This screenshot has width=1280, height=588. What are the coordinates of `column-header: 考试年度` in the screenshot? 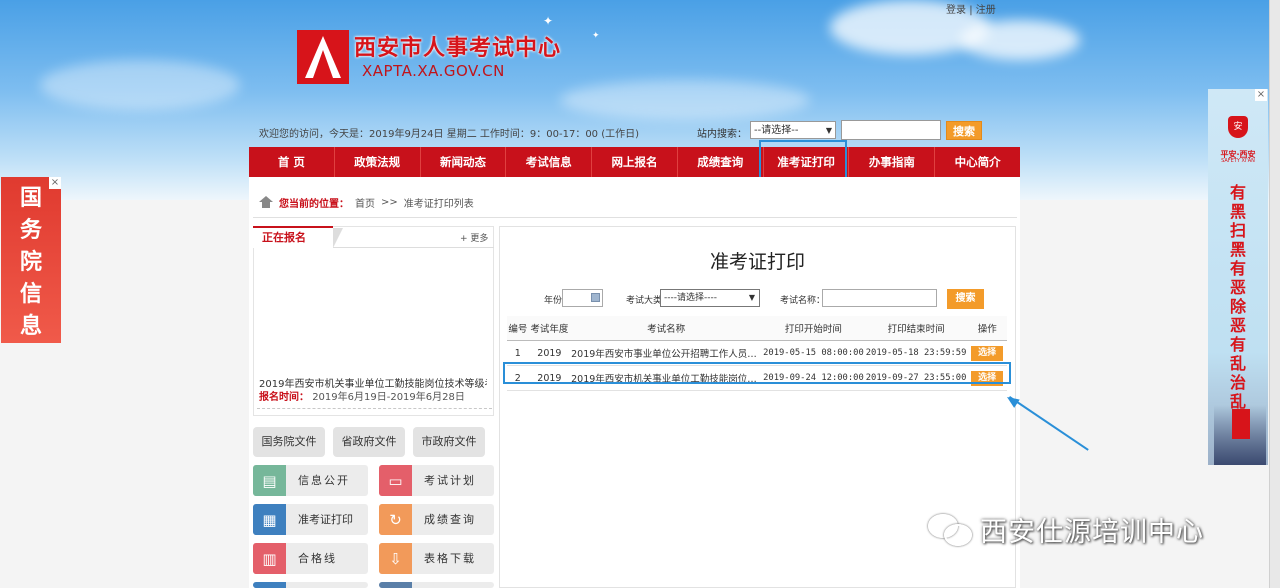 It's located at (549, 328).